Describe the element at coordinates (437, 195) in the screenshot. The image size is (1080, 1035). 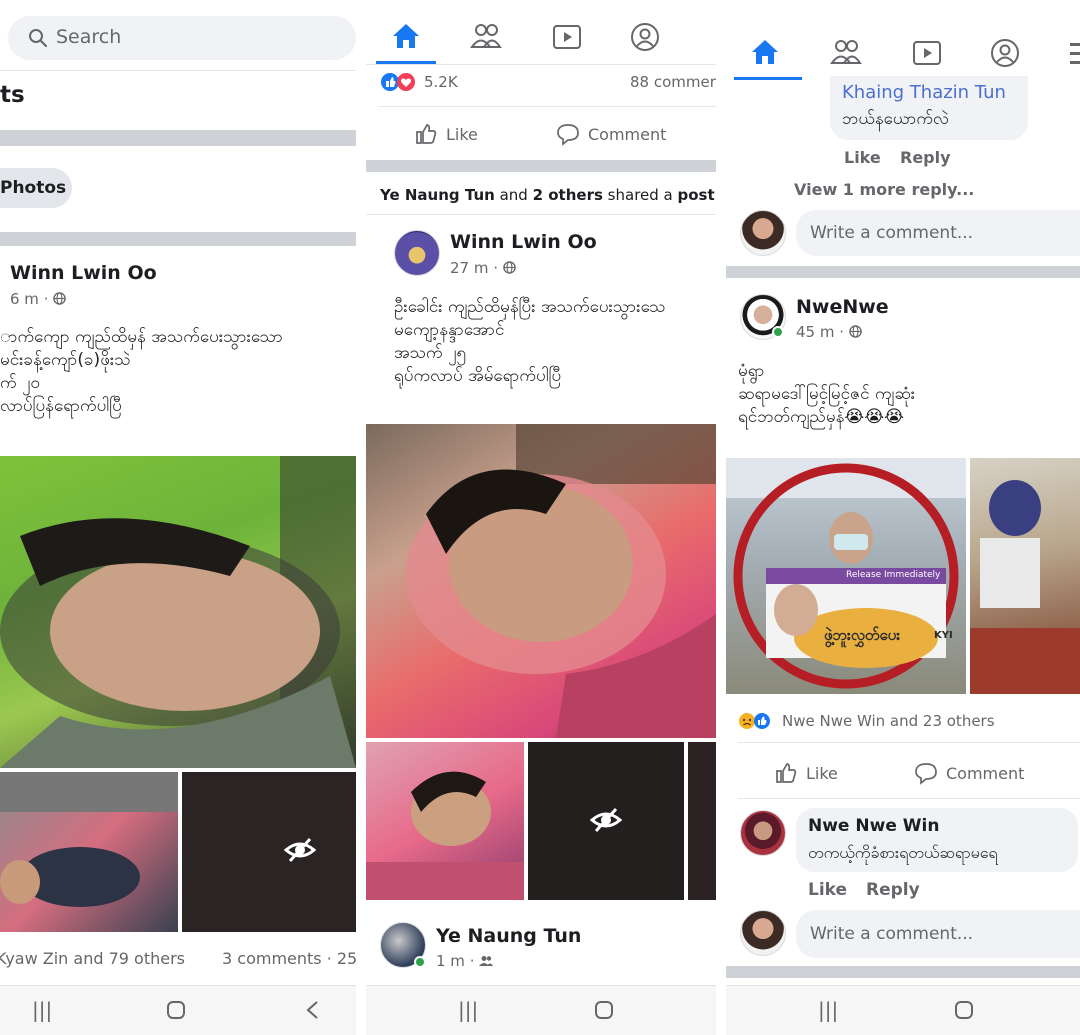
I see `sharer-name: Ye Naung Tun` at that location.